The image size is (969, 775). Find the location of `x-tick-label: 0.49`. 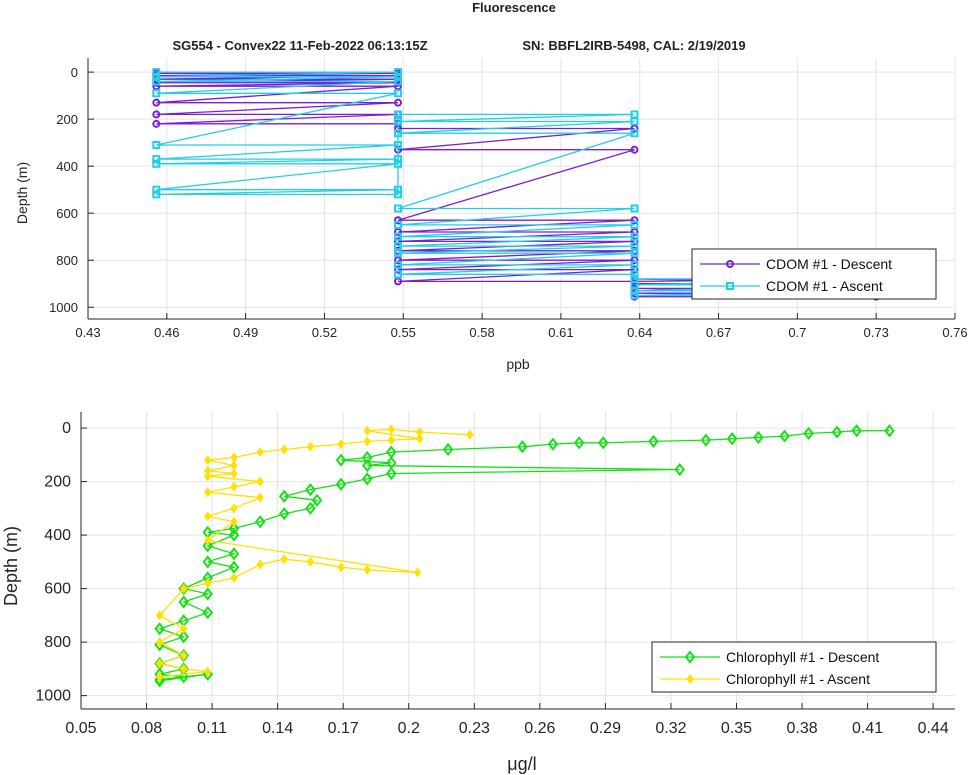

x-tick-label: 0.49 is located at coordinates (245, 332).